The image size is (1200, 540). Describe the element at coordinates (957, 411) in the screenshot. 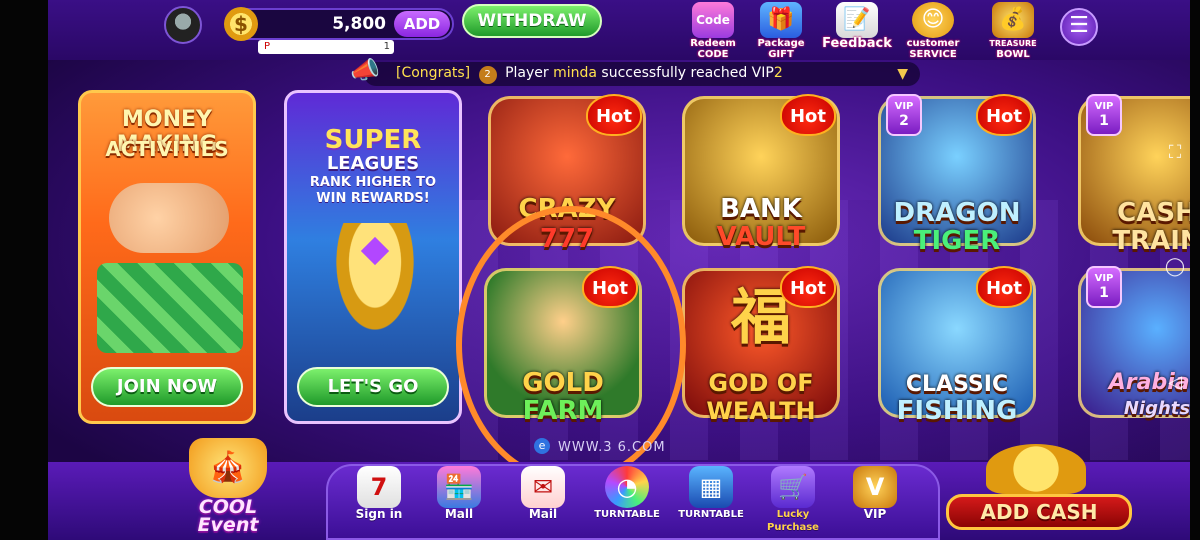

I see `game-title-line2: FISHING` at that location.